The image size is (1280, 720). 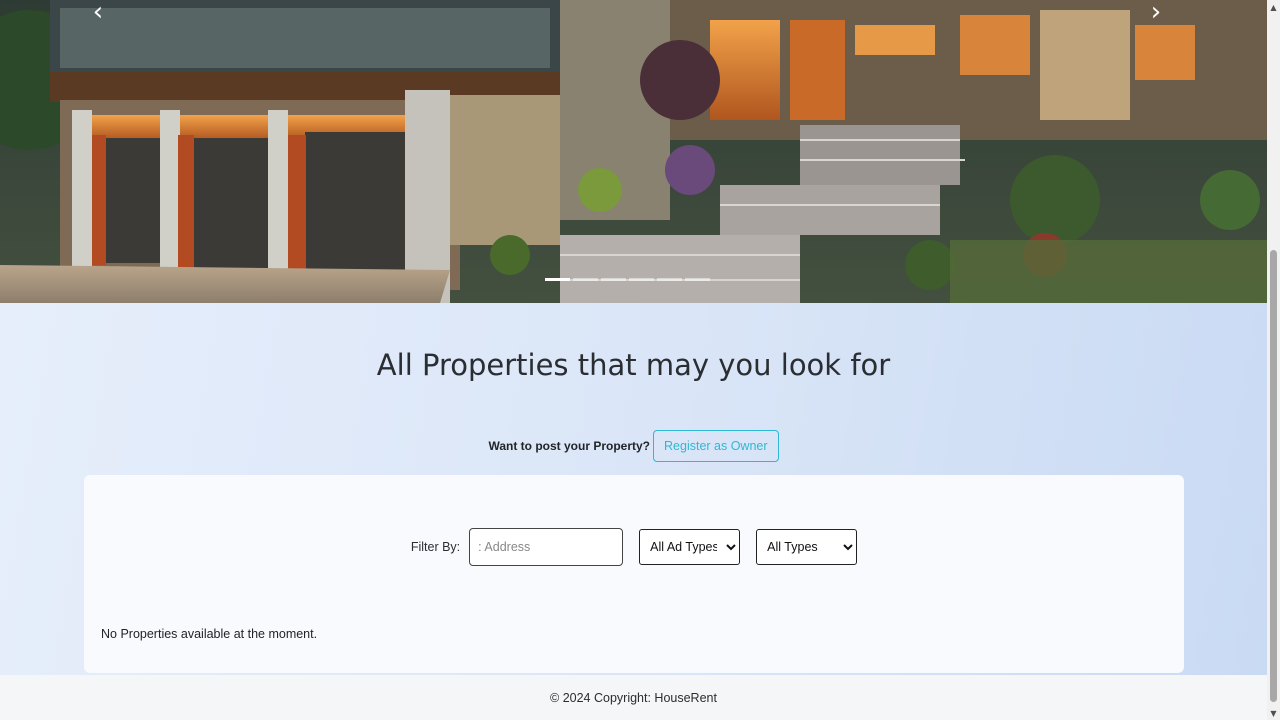 What do you see at coordinates (690, 547) in the screenshot?
I see `ad-type-select: All Ad Types` at bounding box center [690, 547].